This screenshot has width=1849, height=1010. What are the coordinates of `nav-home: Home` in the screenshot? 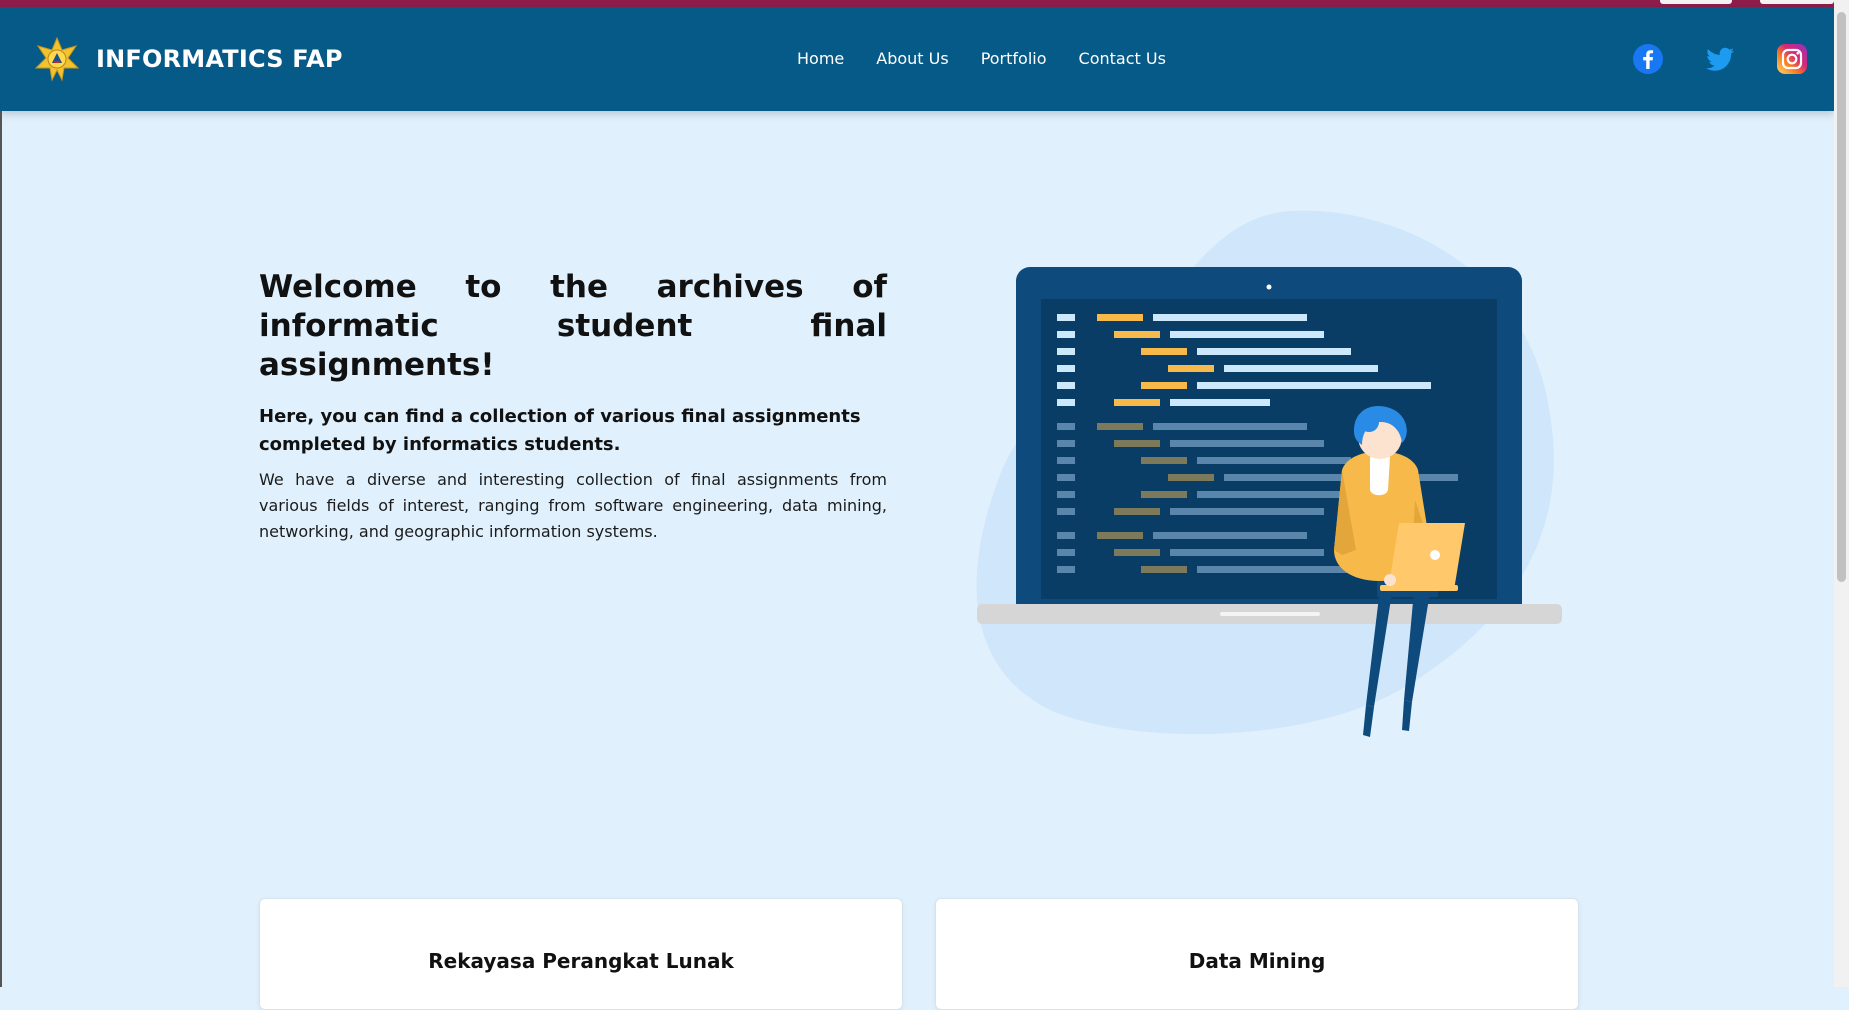 It's located at (820, 58).